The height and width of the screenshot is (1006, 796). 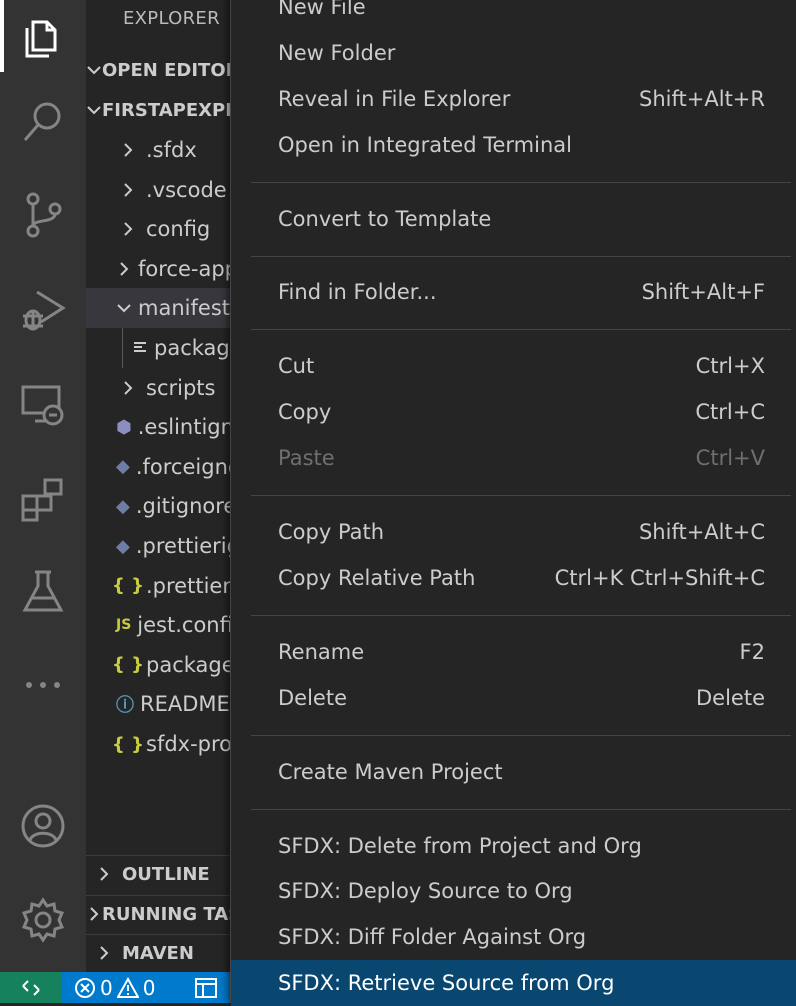 What do you see at coordinates (43, 122) in the screenshot?
I see `activity-search-button` at bounding box center [43, 122].